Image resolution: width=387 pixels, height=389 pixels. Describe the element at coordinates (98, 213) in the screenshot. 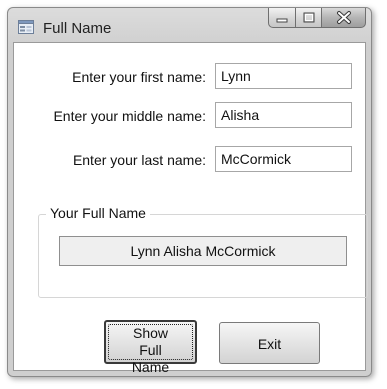

I see `groupbox-title: Your Full Name` at that location.